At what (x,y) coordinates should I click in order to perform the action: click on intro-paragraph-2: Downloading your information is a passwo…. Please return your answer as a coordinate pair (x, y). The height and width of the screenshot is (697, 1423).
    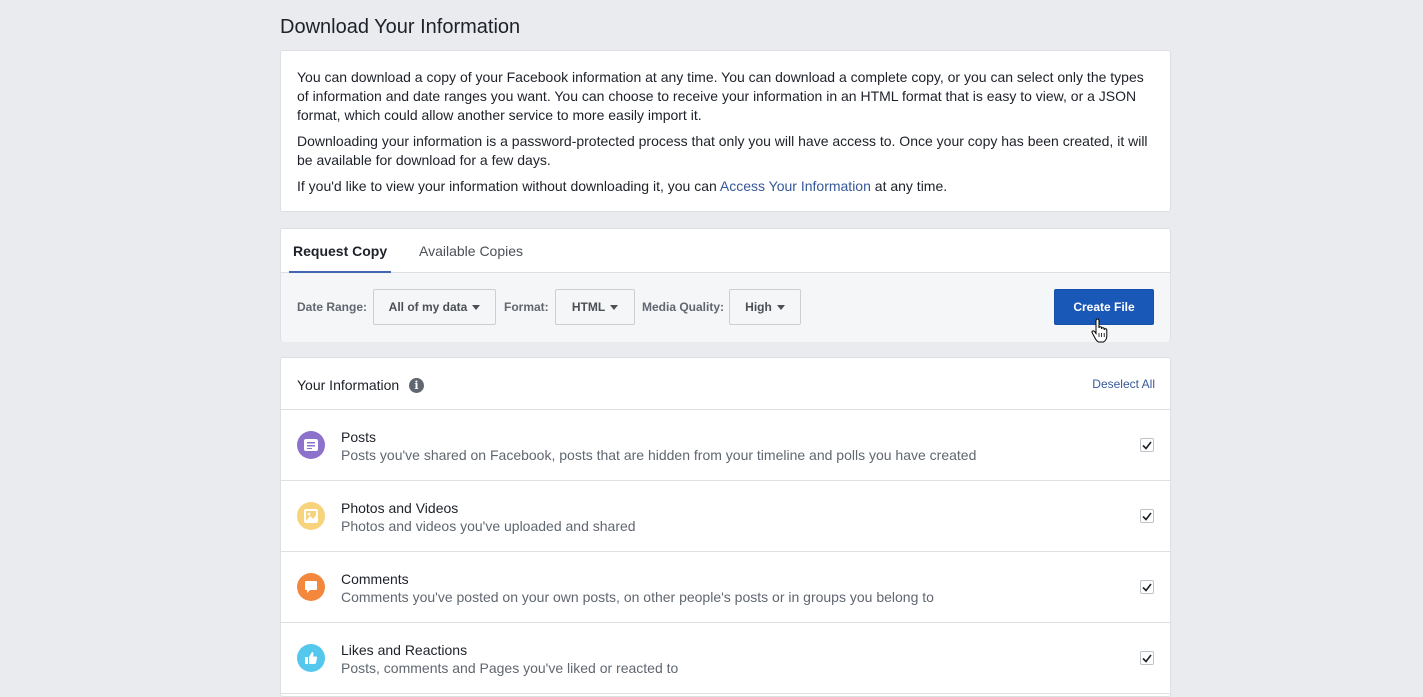
    Looking at the image, I should click on (722, 150).